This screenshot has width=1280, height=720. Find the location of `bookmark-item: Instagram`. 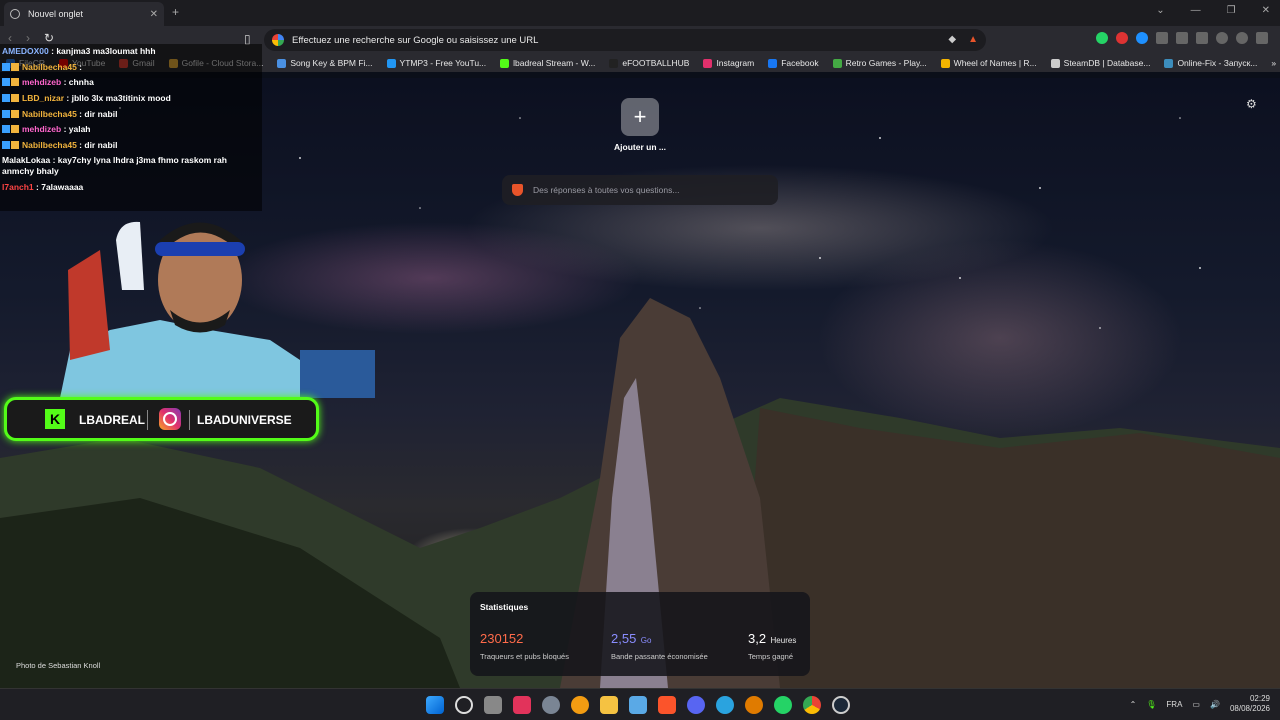

bookmark-item: Instagram is located at coordinates (728, 63).